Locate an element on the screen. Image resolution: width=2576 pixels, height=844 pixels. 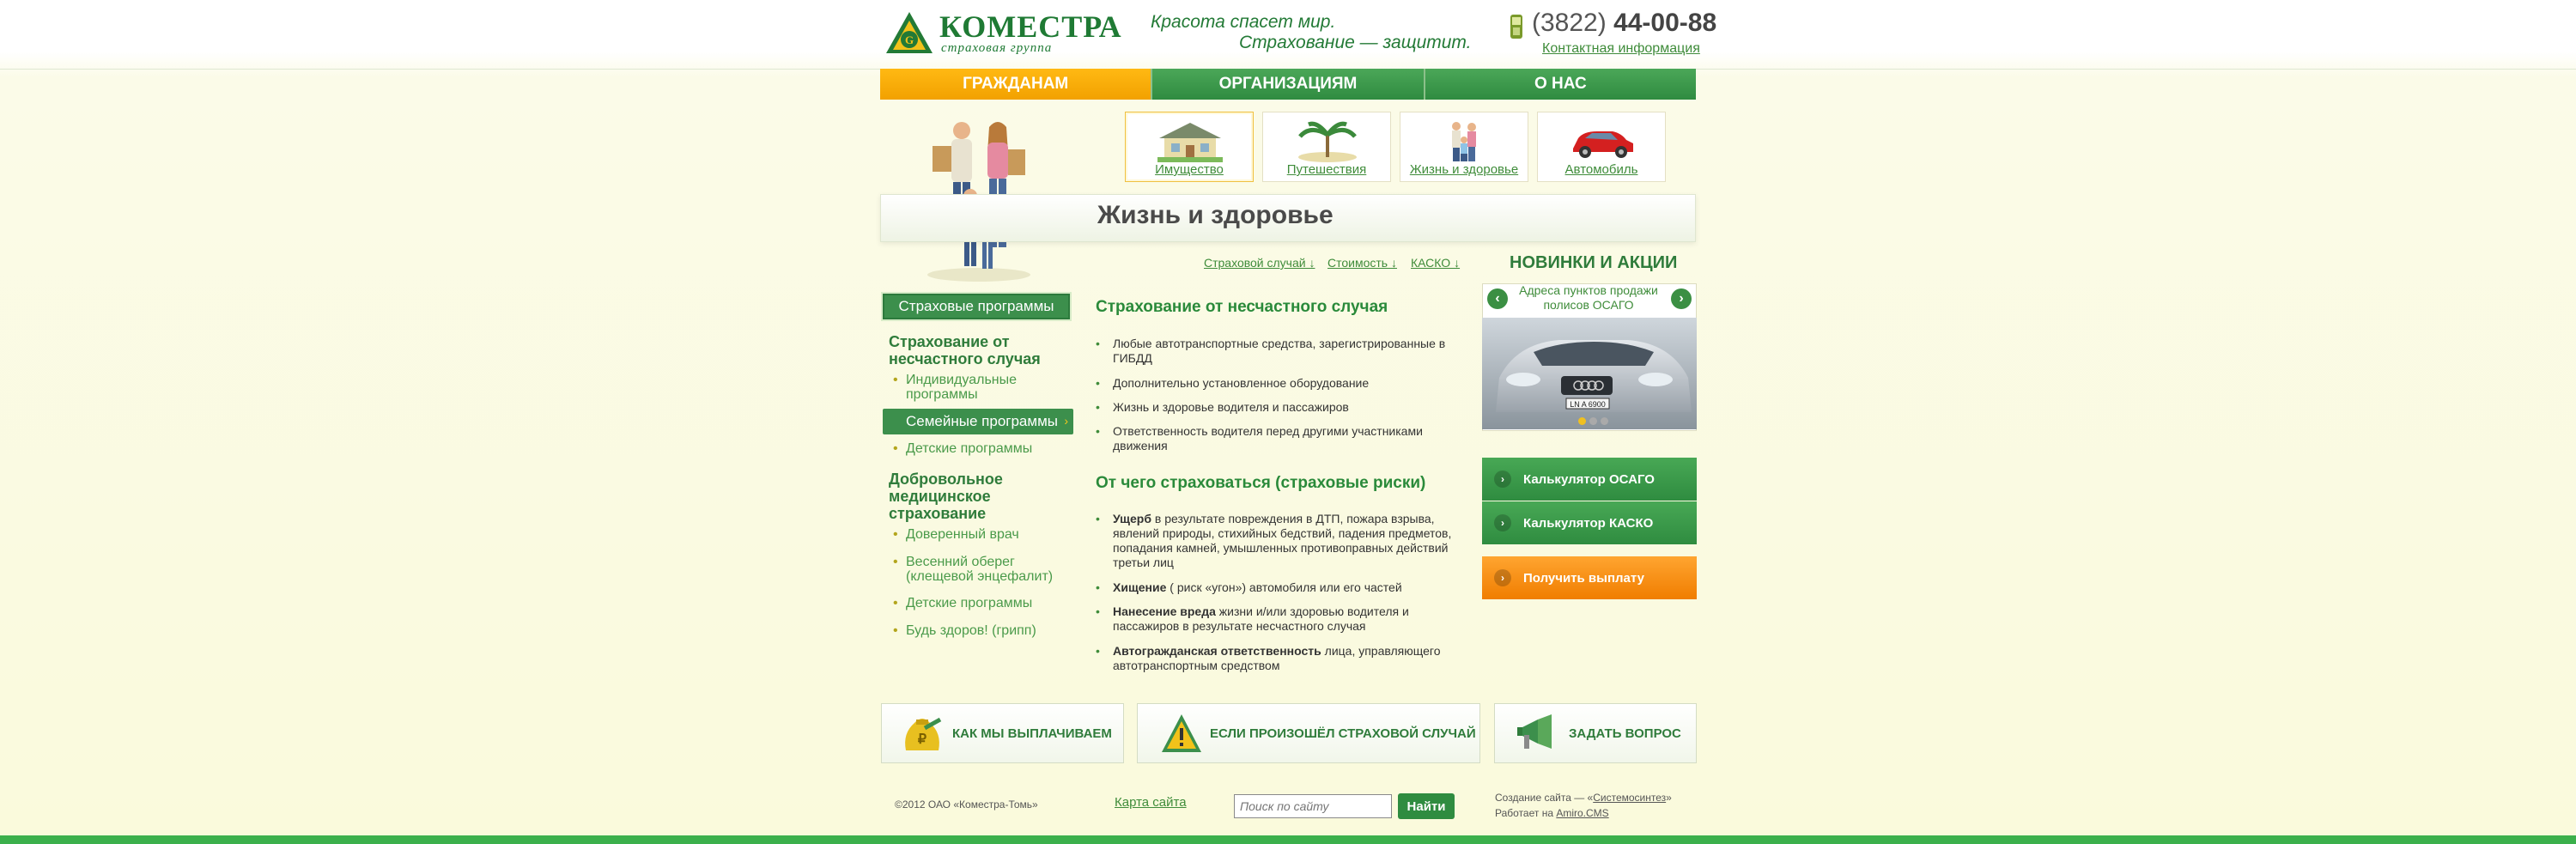
get-payout-button: › Получить выплату is located at coordinates (1590, 577).